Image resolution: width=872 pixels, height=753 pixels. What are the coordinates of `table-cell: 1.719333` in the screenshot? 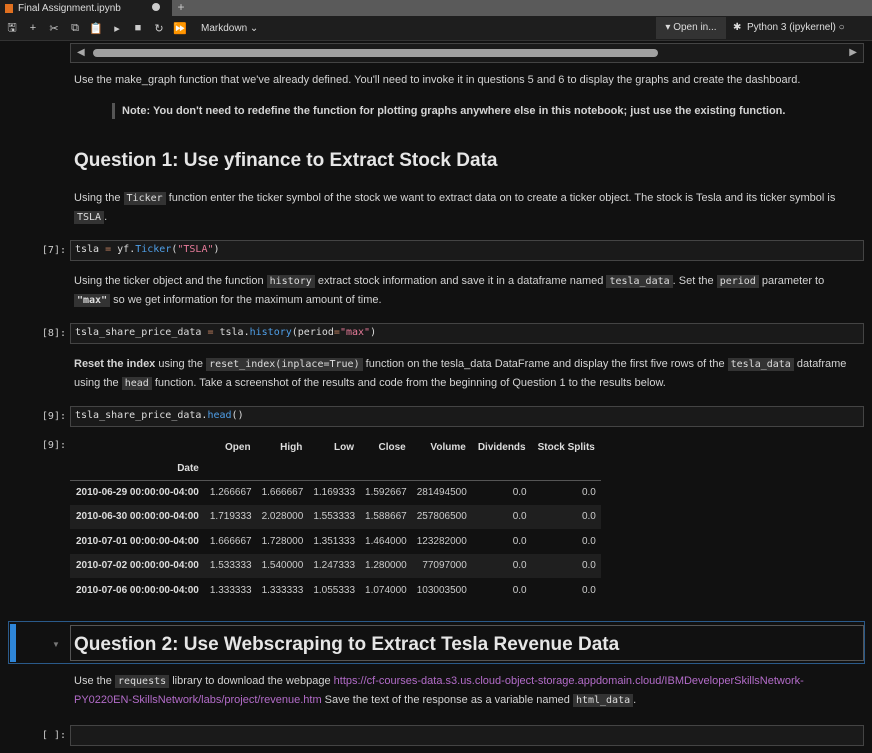 It's located at (230, 517).